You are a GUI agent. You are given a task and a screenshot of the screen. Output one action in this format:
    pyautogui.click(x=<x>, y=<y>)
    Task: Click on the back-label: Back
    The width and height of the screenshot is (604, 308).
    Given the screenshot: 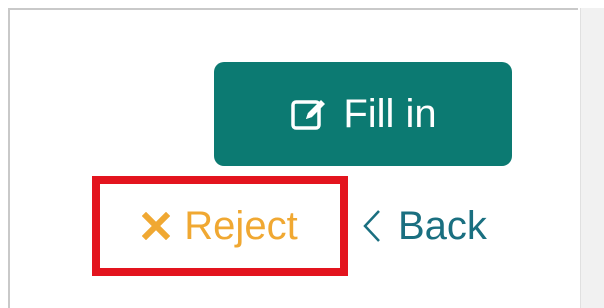 What is the action you would take?
    pyautogui.click(x=442, y=226)
    